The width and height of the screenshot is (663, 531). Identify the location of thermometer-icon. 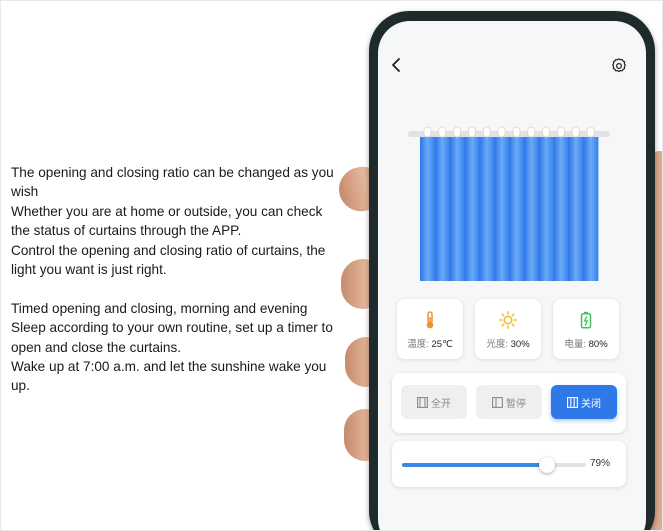
(430, 320).